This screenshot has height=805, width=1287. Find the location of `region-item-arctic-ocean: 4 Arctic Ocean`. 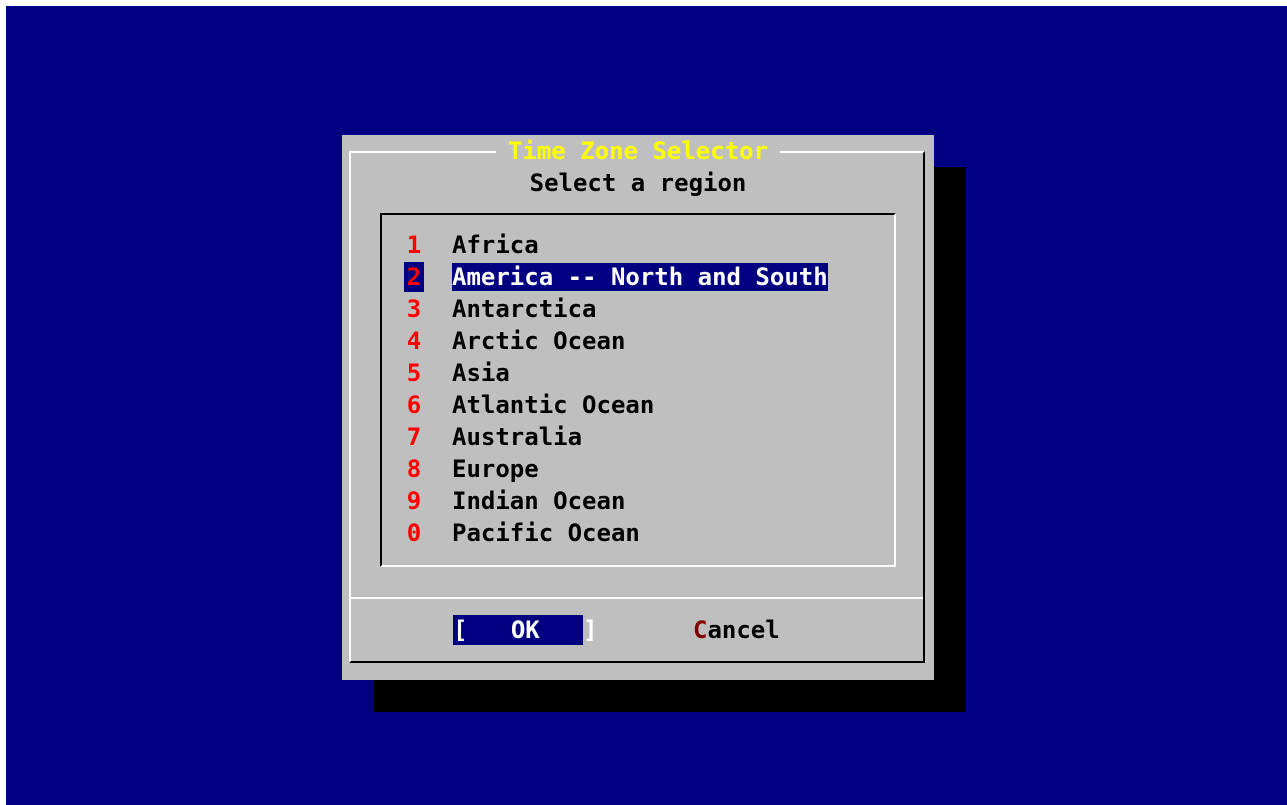

region-item-arctic-ocean: 4 Arctic Ocean is located at coordinates (515, 341).